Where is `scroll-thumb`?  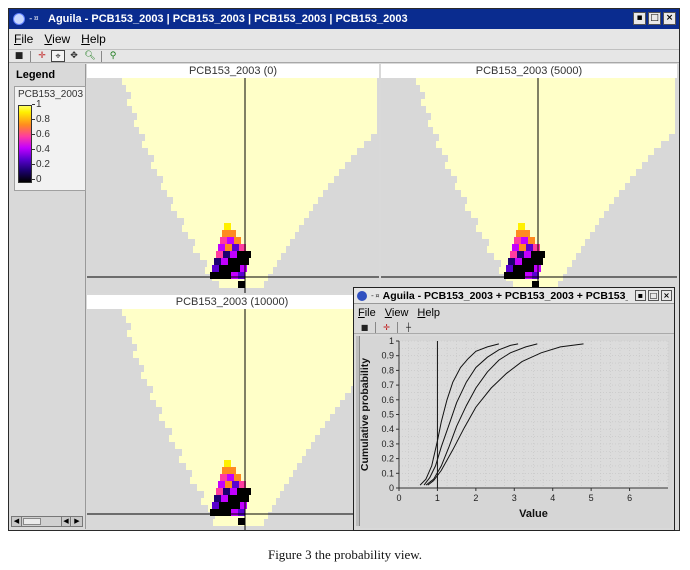 scroll-thumb is located at coordinates (32, 521).